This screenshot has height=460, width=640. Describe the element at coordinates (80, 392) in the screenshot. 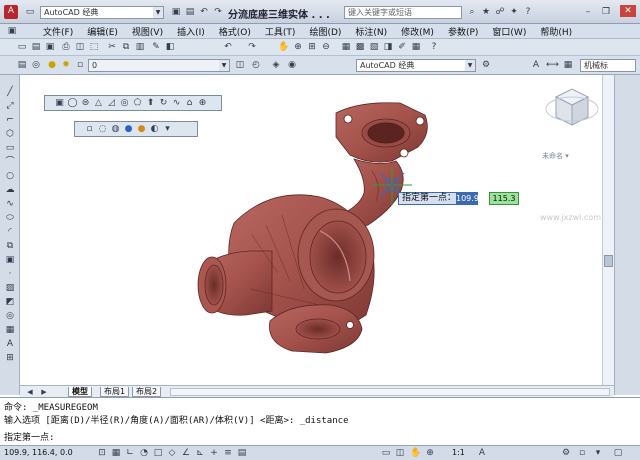

I see `tab-model: 模型` at that location.